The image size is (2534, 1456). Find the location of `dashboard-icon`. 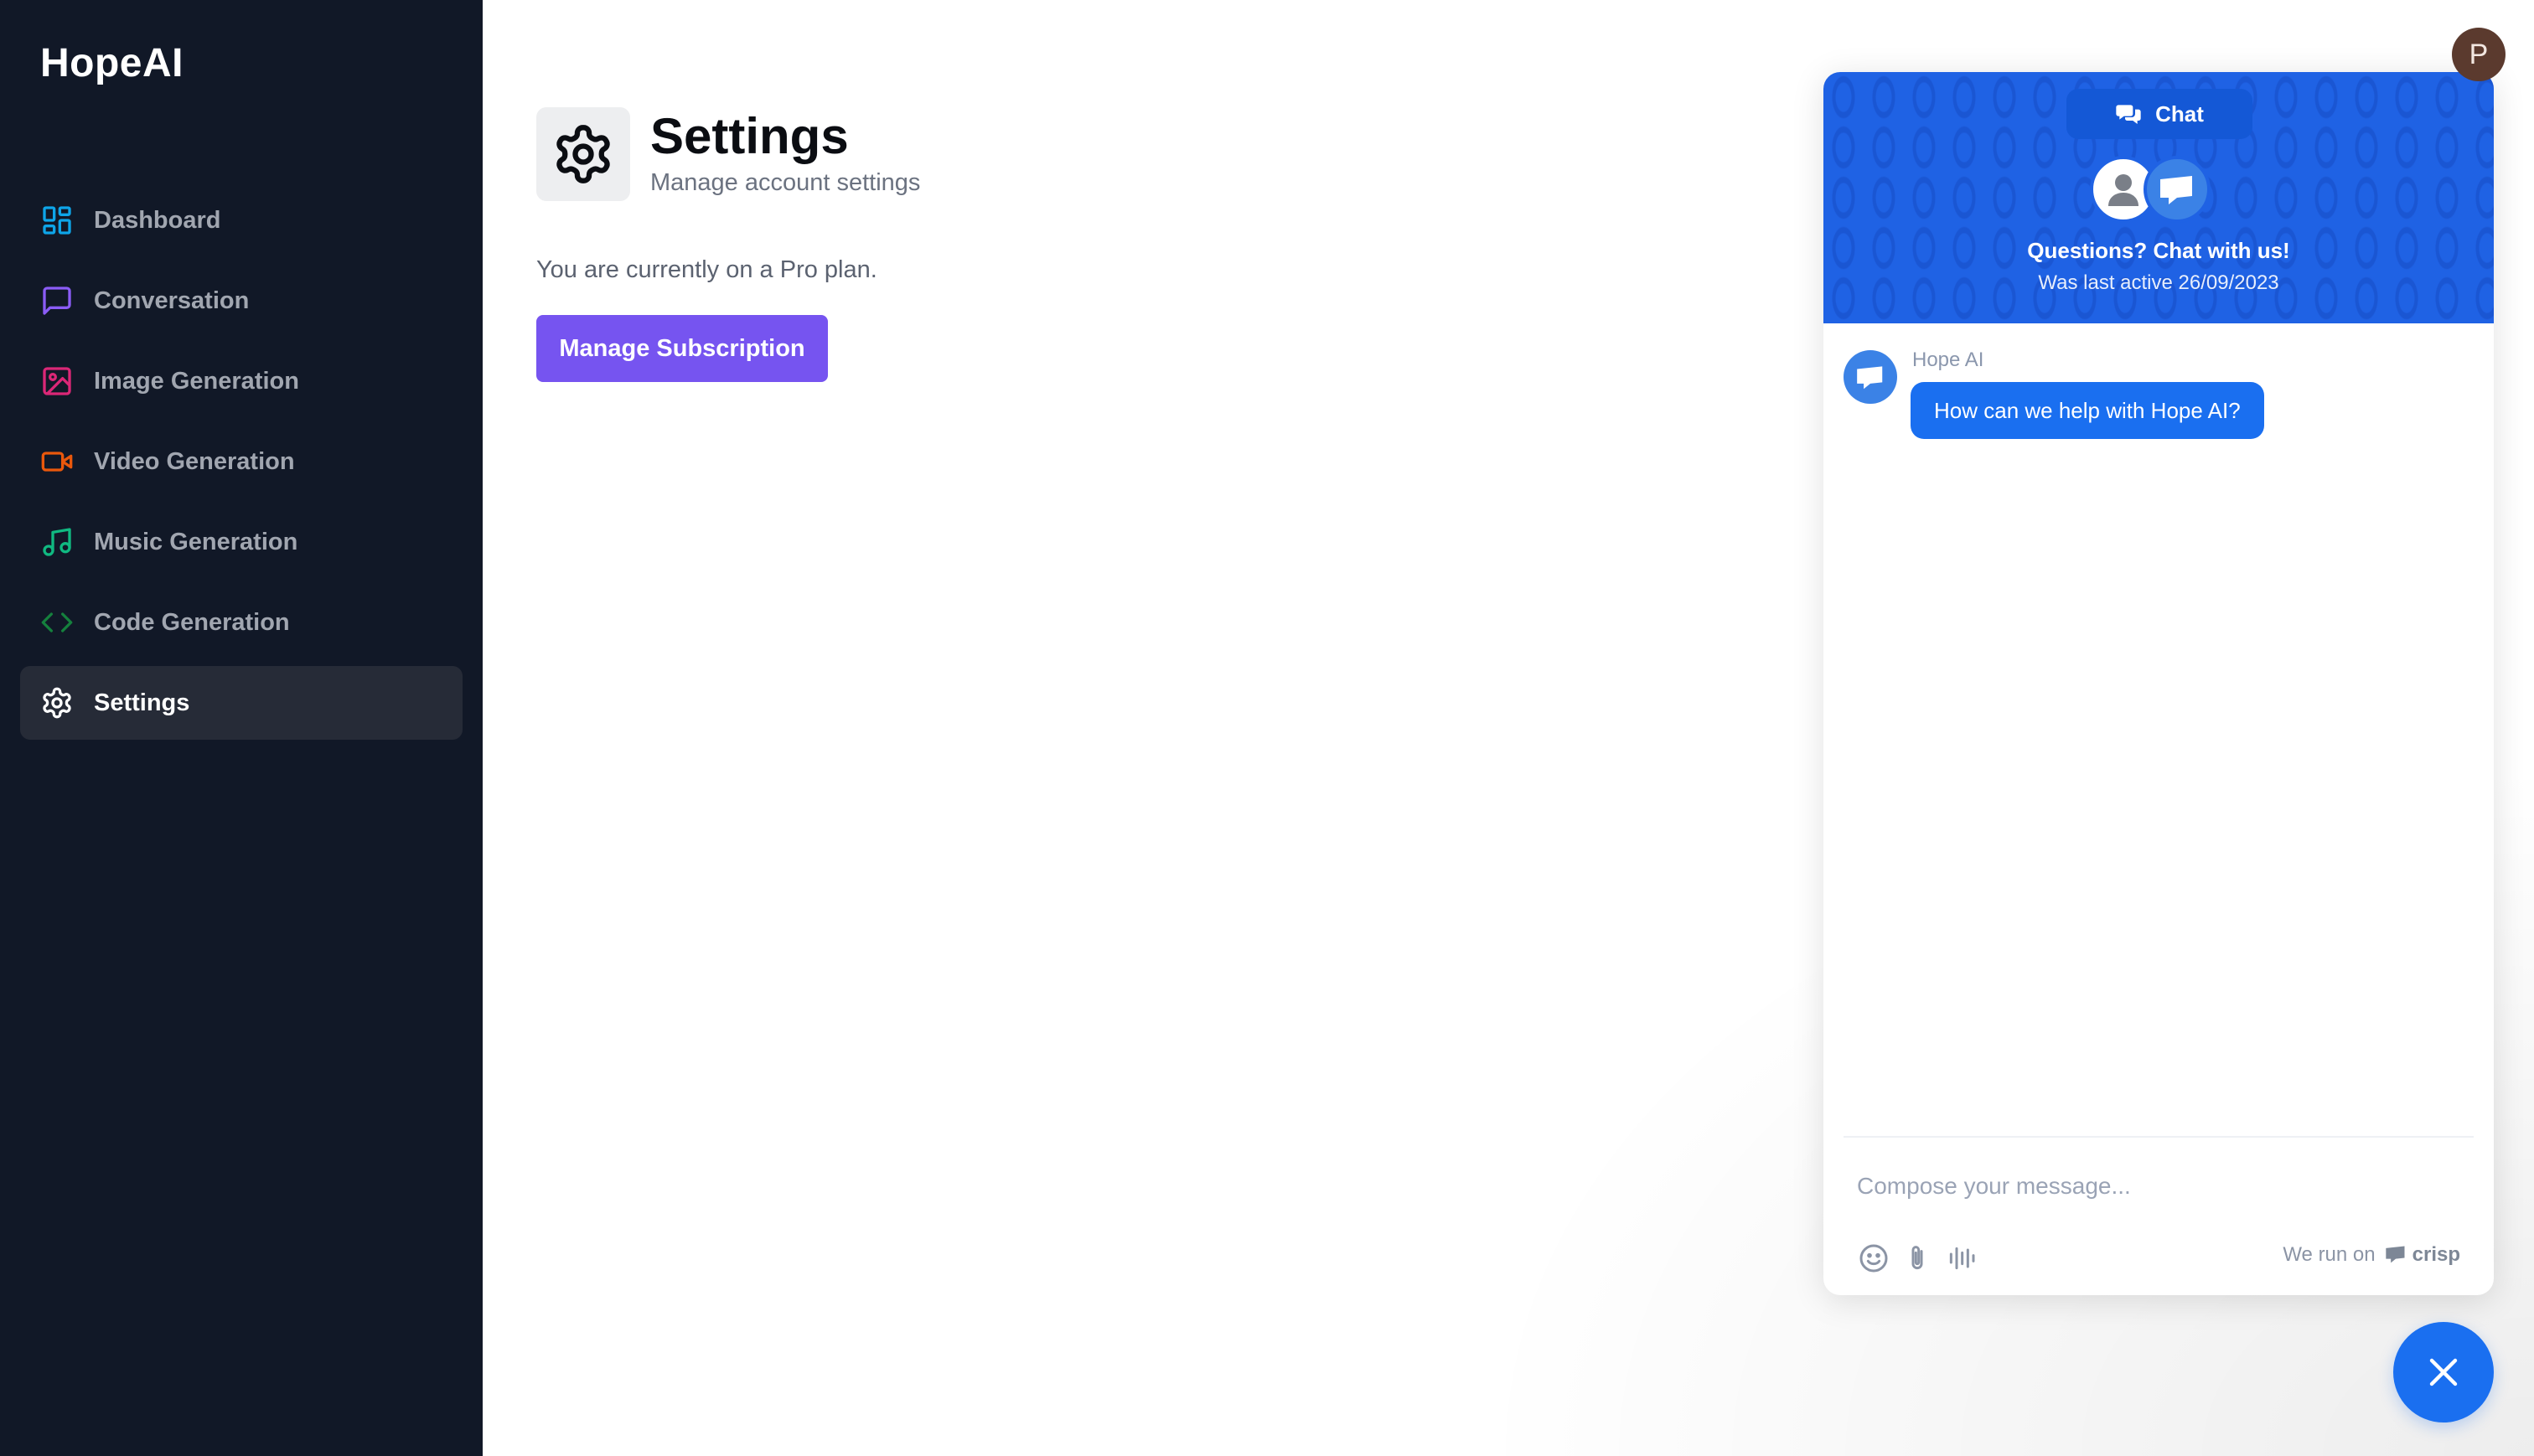

dashboard-icon is located at coordinates (57, 220).